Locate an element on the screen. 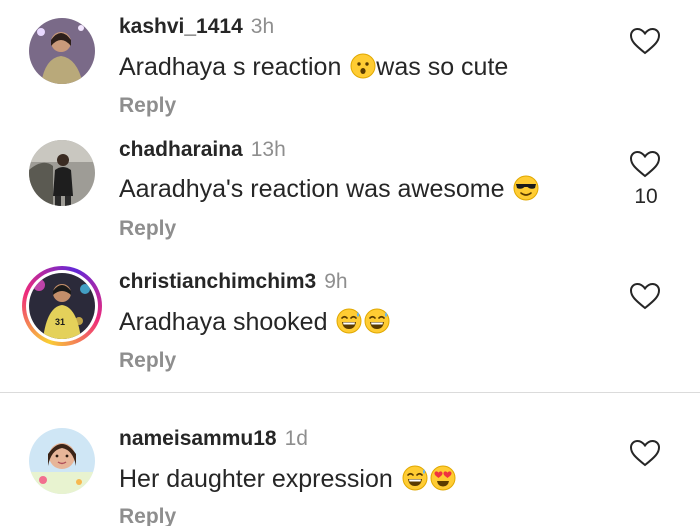  comment-meta: nameisammu18 1d is located at coordinates (213, 439).